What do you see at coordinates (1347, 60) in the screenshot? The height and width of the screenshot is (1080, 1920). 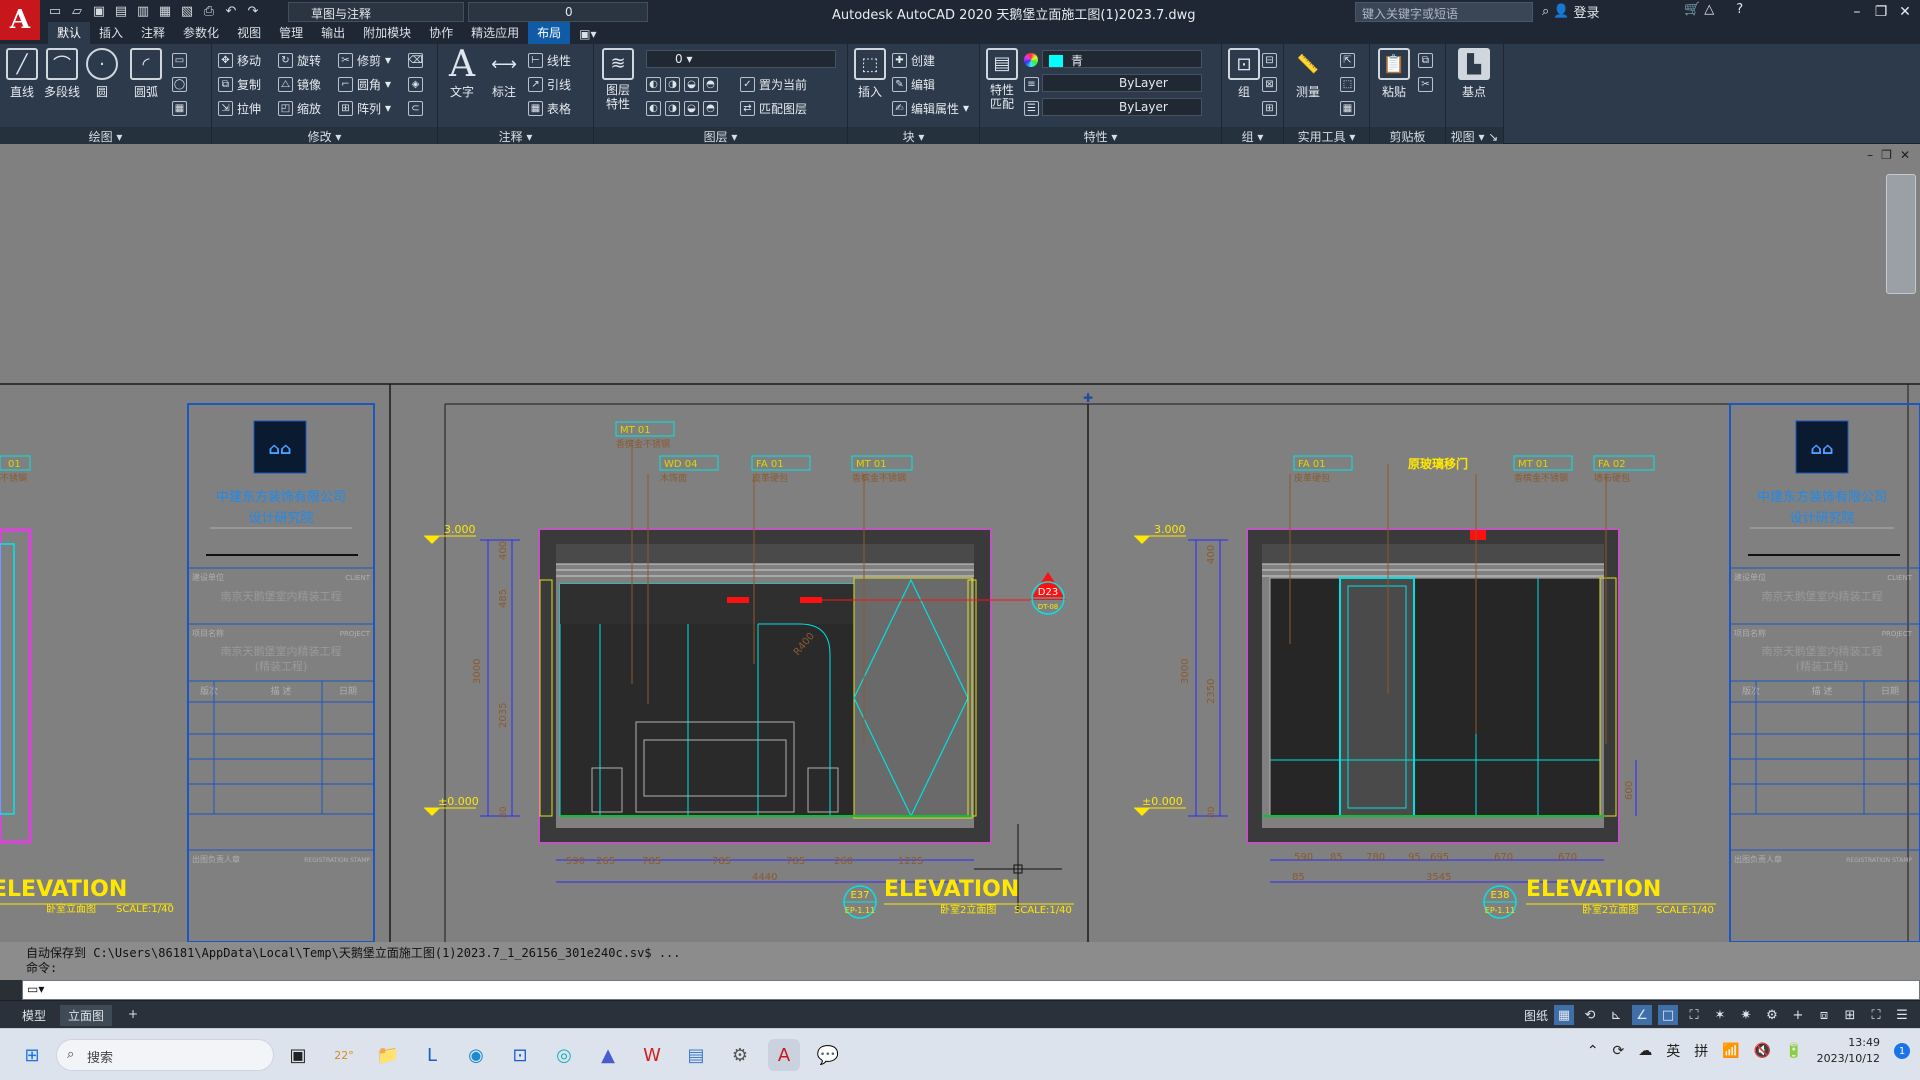 I see `quick-select-tool: ⇱` at bounding box center [1347, 60].